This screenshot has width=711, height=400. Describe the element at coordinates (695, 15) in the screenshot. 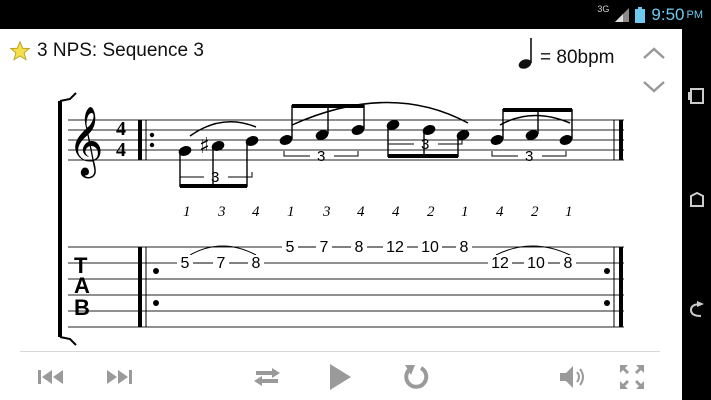

I see `clock-ampm: PM` at that location.